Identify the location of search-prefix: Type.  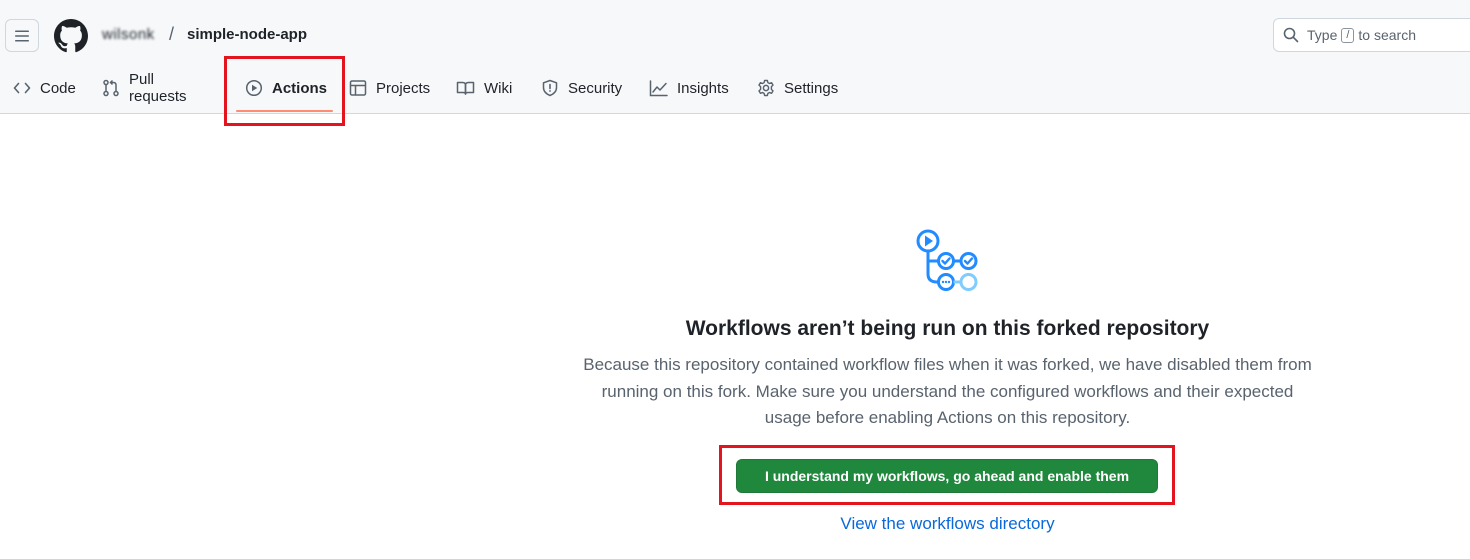
(1322, 35).